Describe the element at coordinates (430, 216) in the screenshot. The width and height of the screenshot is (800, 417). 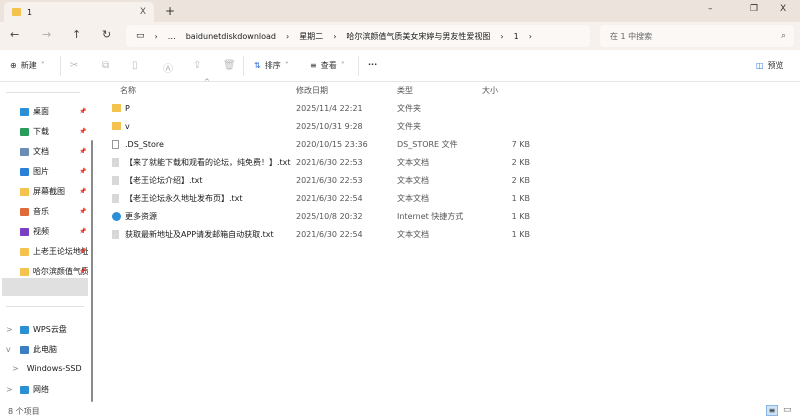
I see `file-type: Internet 快捷方式` at that location.